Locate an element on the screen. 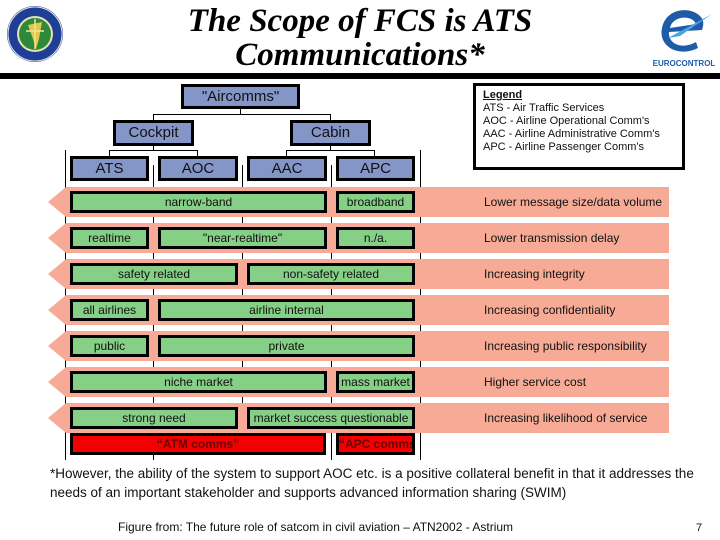  legend-item: AOC - Airline Operational Comm's is located at coordinates (566, 121).